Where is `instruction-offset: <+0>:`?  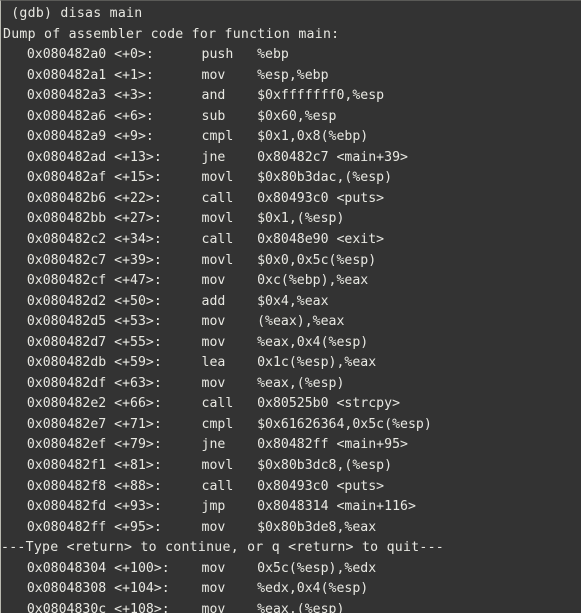 instruction-offset: <+0>: is located at coordinates (146, 55).